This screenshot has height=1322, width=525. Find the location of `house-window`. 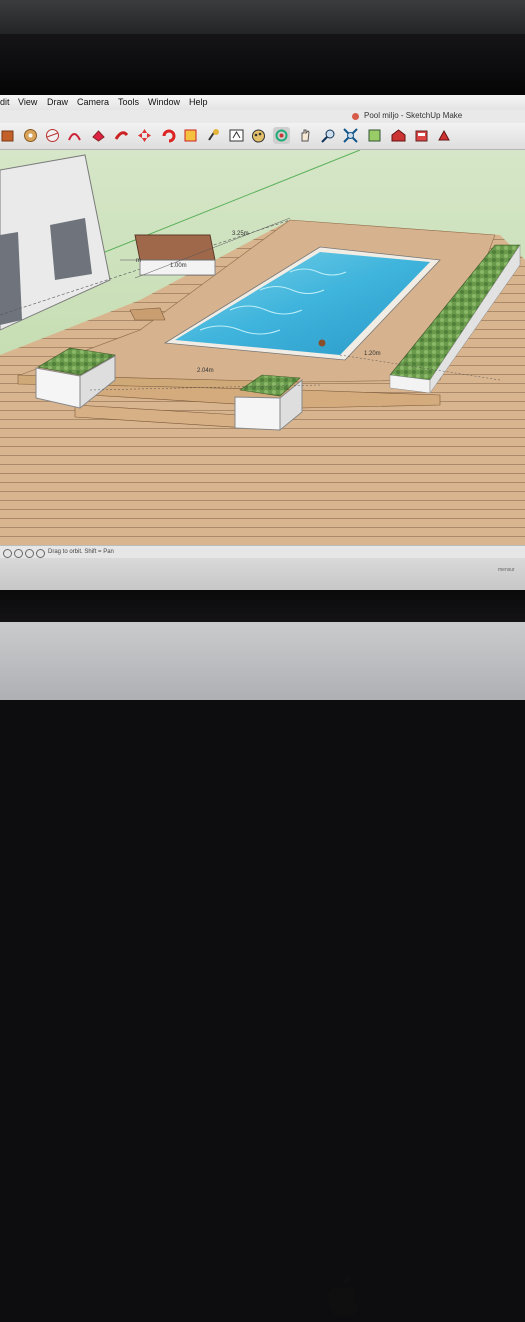

house-window is located at coordinates (71, 249).